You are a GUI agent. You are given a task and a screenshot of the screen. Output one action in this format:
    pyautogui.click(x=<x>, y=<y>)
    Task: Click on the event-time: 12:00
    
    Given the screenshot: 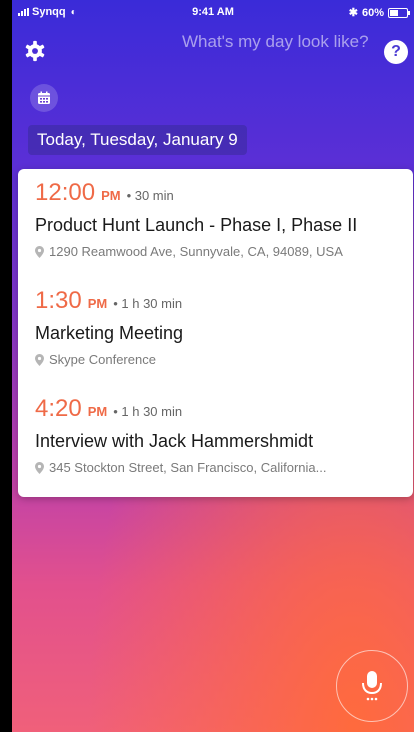 What is the action you would take?
    pyautogui.click(x=65, y=192)
    